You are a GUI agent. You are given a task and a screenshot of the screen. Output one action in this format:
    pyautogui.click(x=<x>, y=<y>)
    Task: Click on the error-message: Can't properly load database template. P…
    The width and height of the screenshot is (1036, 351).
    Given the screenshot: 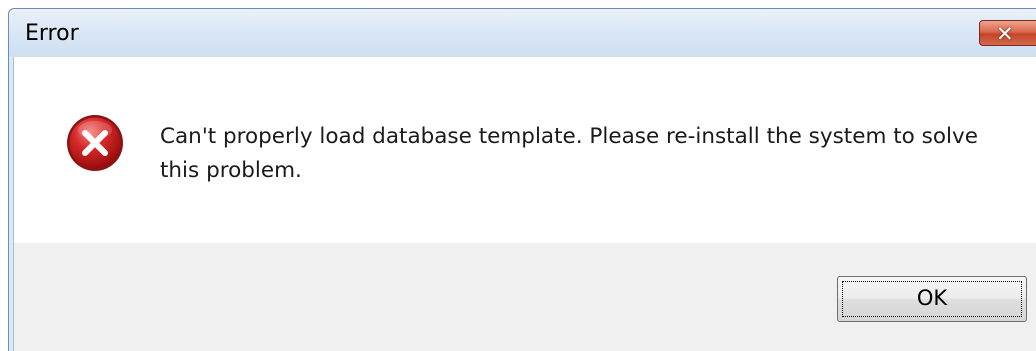 What is the action you would take?
    pyautogui.click(x=569, y=153)
    